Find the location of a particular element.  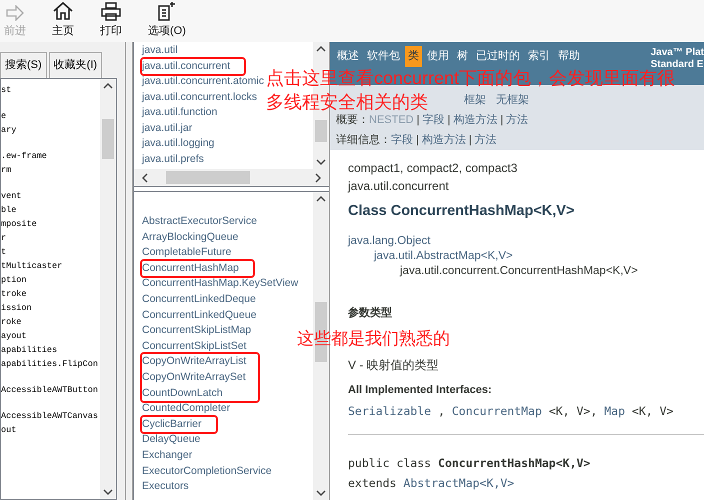

toolbar-button: 打印 is located at coordinates (111, 19).